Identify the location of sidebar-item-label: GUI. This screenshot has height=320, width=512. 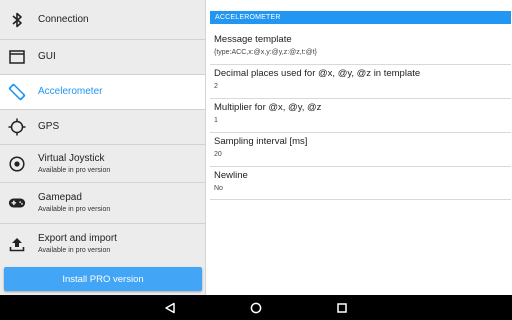
(47, 56).